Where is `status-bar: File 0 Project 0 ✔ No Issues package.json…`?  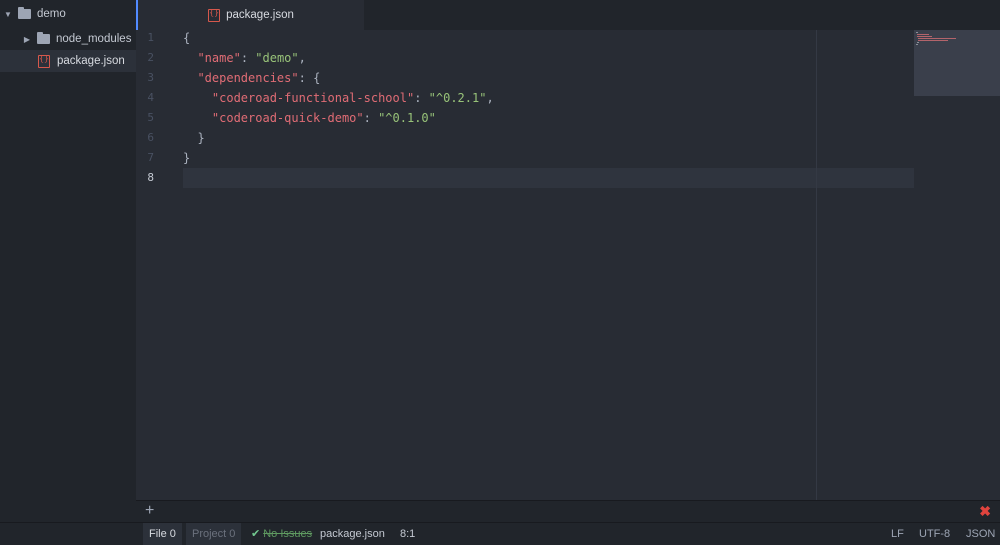
status-bar: File 0 Project 0 ✔ No Issues package.json… is located at coordinates (500, 533).